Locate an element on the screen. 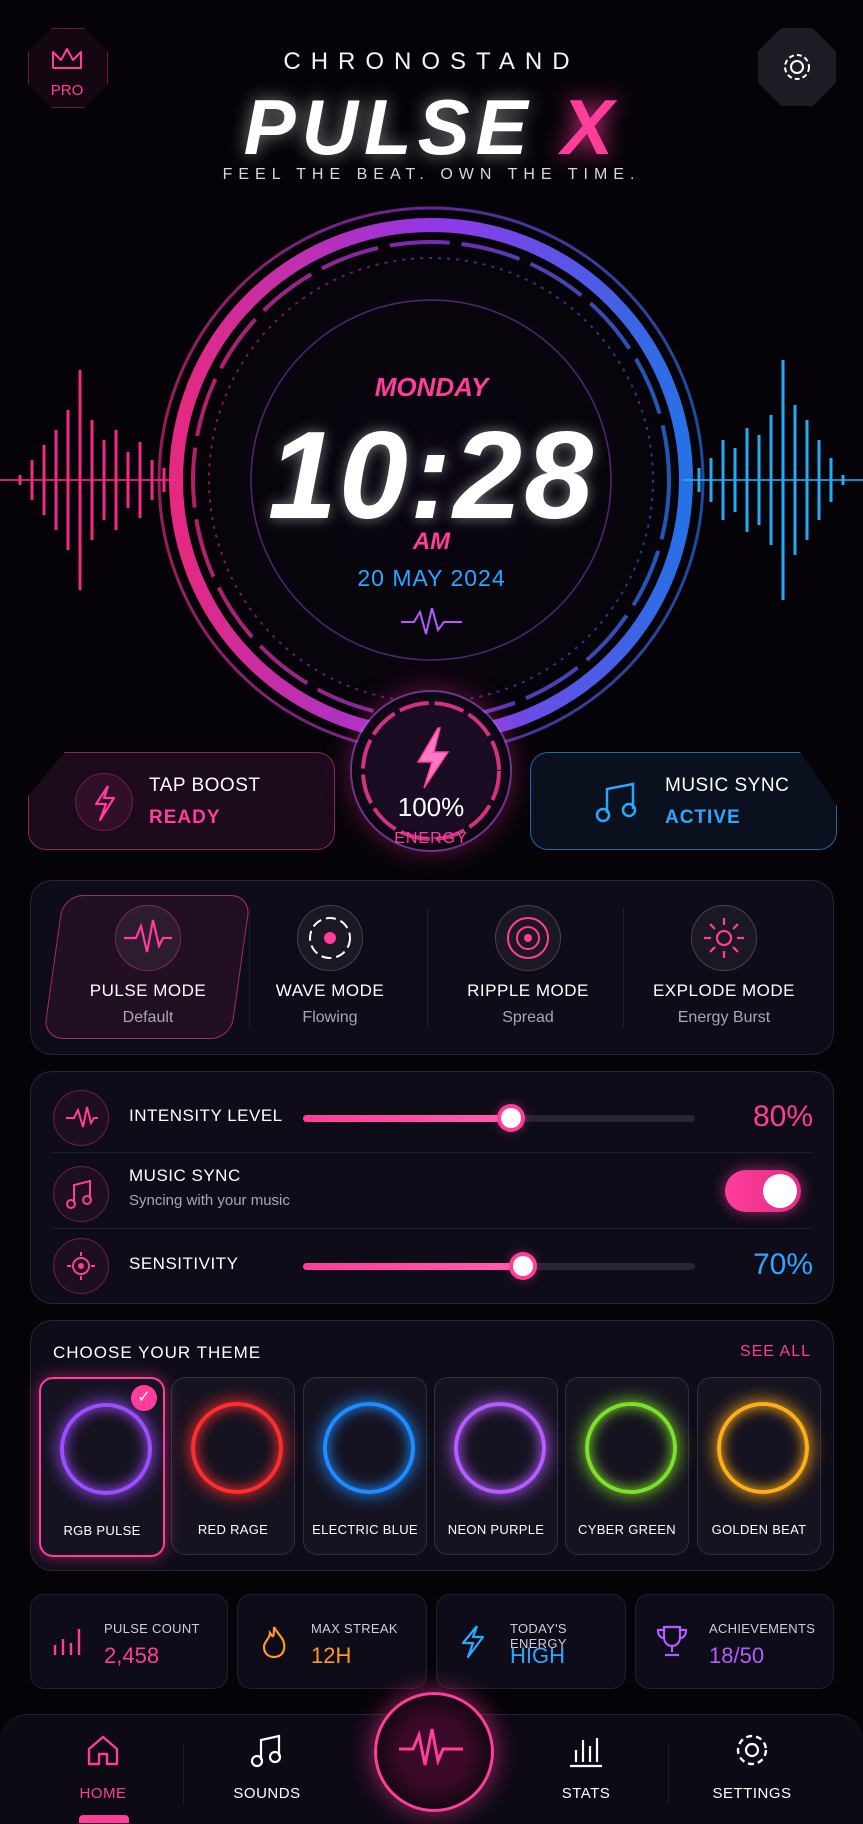 This screenshot has width=863, height=1824. theme-tile: RED RAGE is located at coordinates (233, 1466).